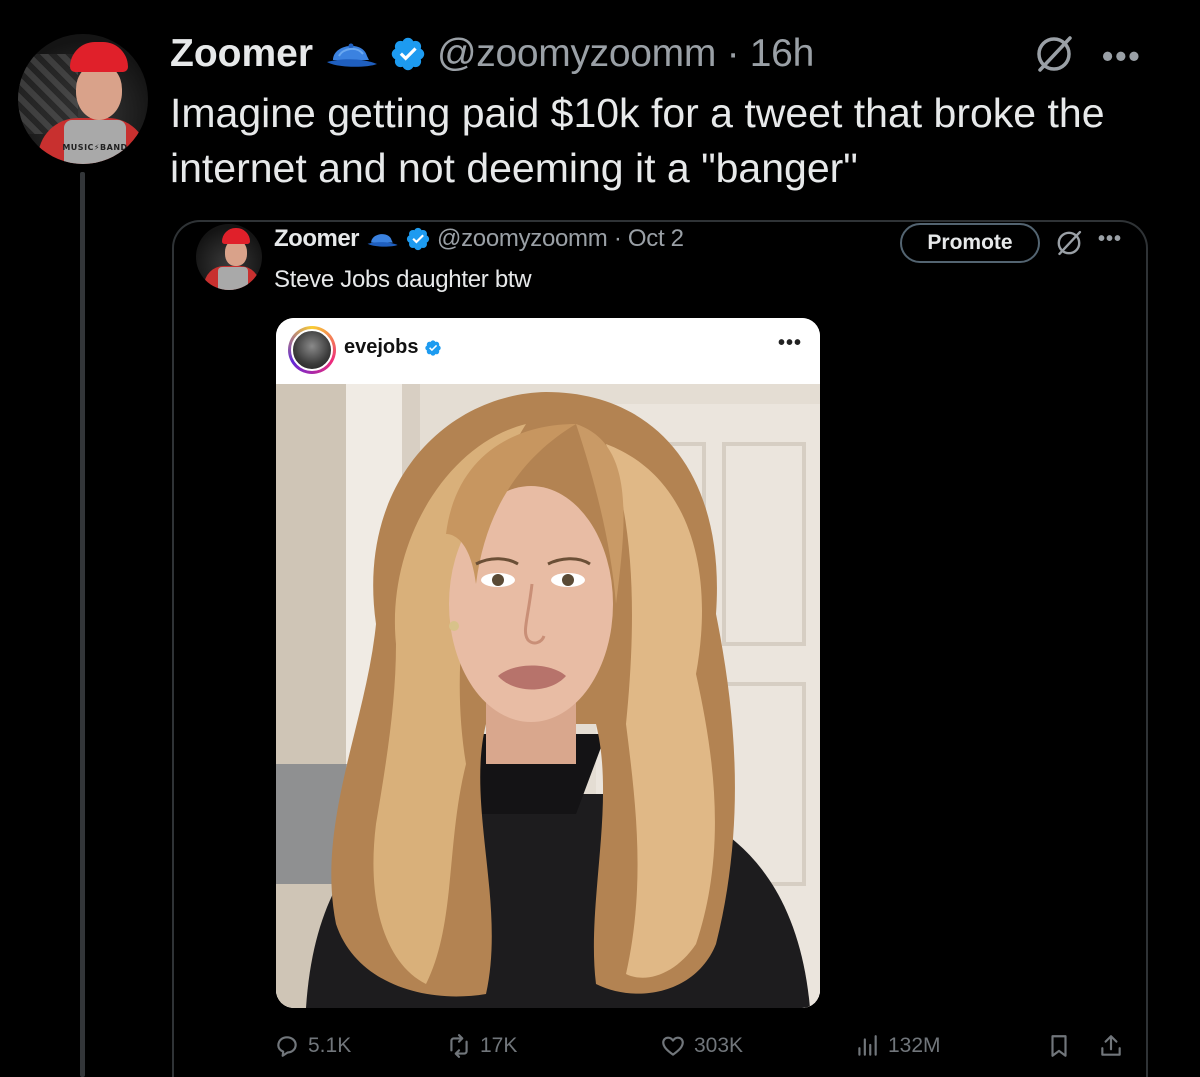 Image resolution: width=1200 pixels, height=1077 pixels. I want to click on quoted-display-name: Zoomer, so click(317, 239).